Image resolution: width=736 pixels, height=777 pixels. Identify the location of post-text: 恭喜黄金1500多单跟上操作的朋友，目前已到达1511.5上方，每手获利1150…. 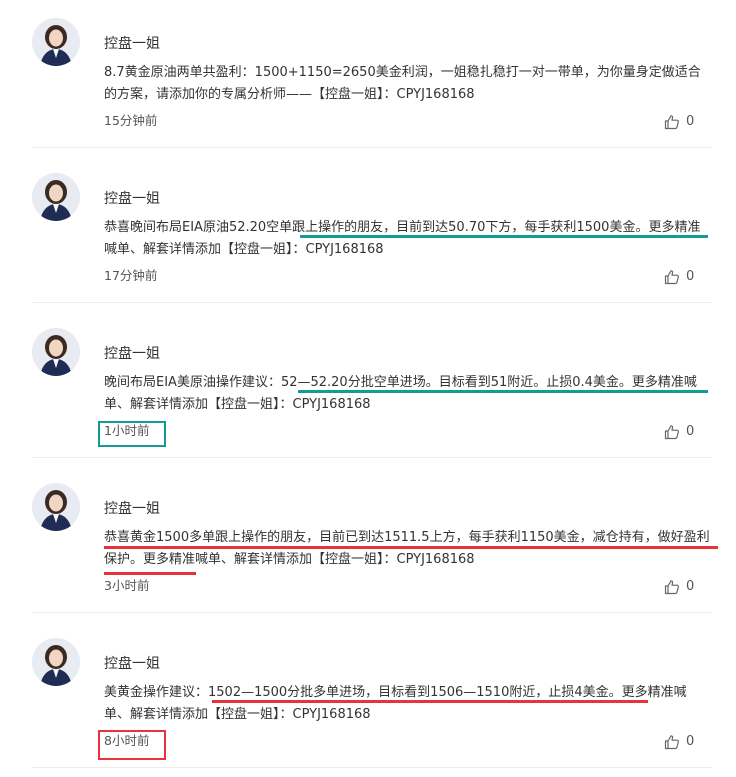
(407, 548).